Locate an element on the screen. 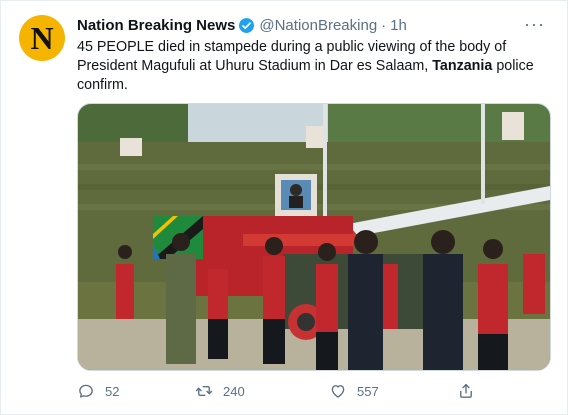 This screenshot has height=415, width=568. like-icon is located at coordinates (338, 391).